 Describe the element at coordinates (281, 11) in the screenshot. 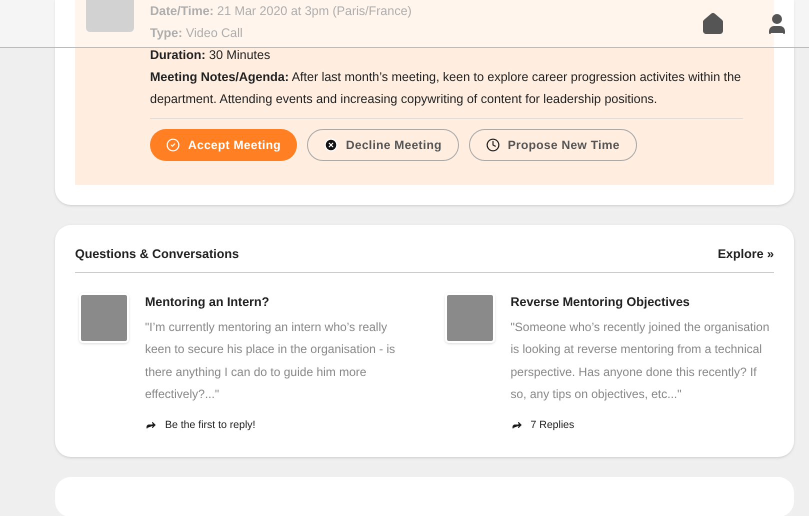

I see `detail-text: Date/Time: 21 Mar 2020 at 3pm (Paris/France)` at that location.